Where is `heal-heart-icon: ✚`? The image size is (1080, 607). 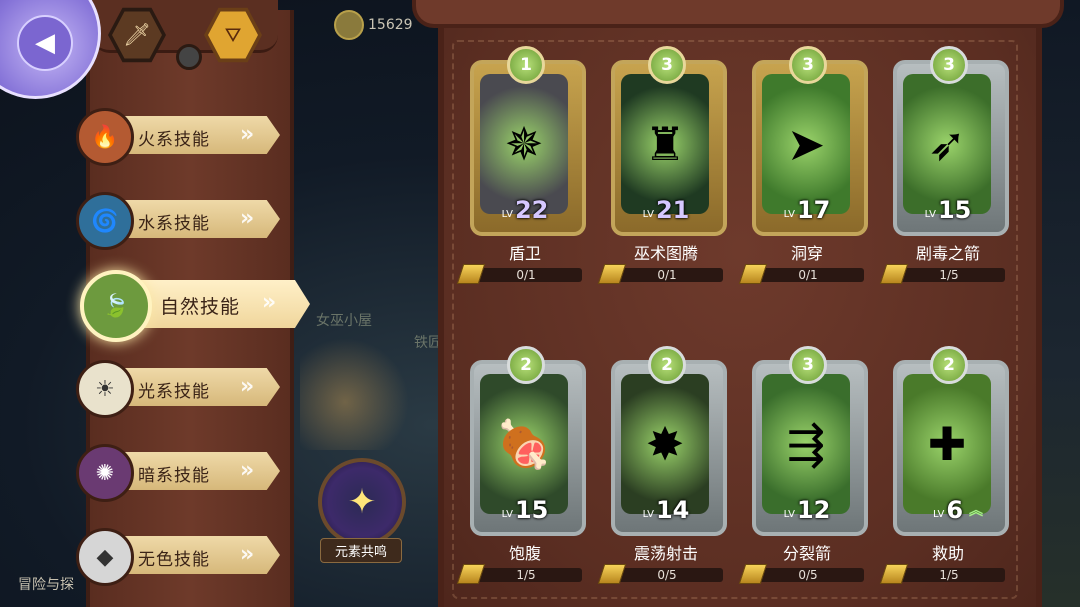 heal-heart-icon: ✚ is located at coordinates (947, 444).